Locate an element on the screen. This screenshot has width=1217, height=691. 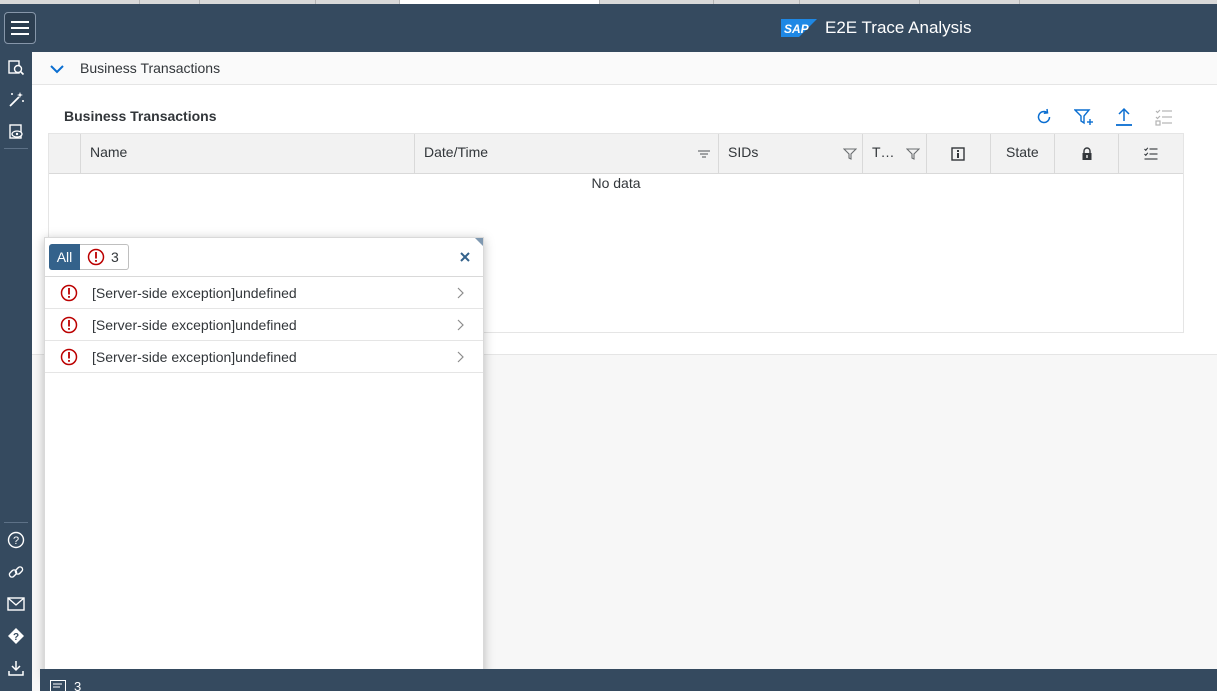
add-filter-icon is located at coordinates (1083, 117).